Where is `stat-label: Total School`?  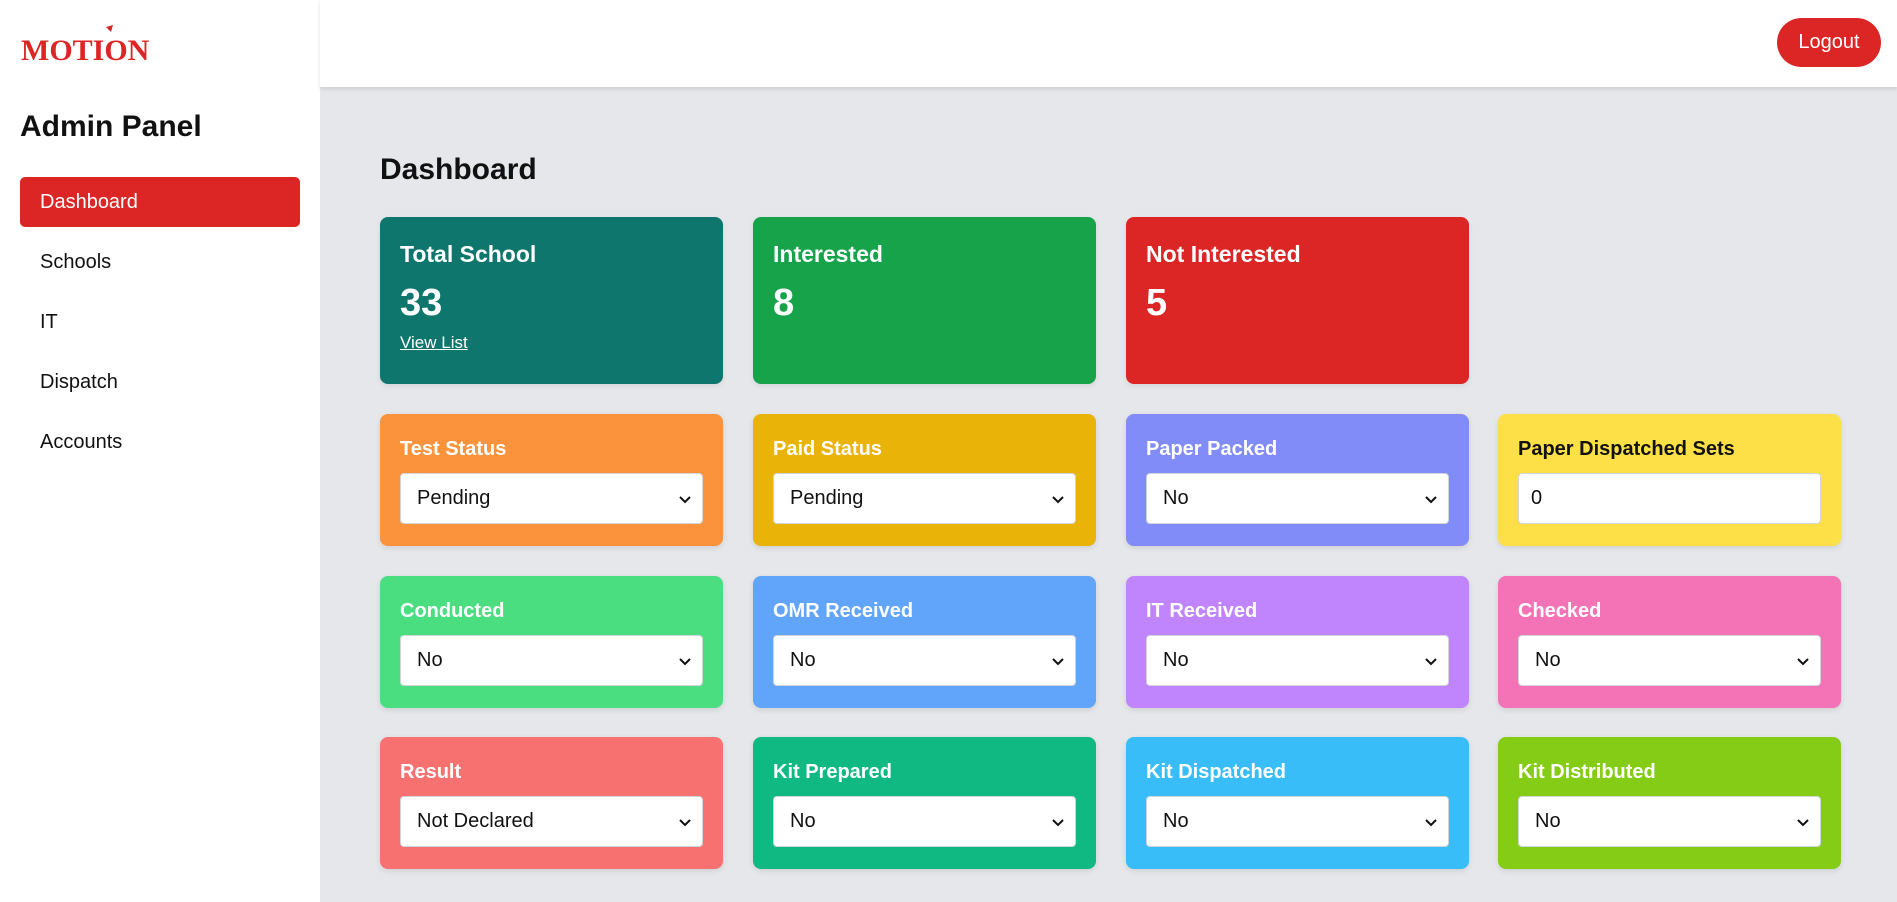 stat-label: Total School is located at coordinates (468, 254).